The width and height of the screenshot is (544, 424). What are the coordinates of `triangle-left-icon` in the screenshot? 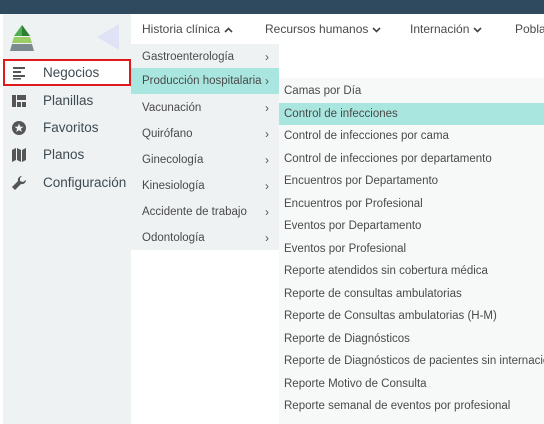 It's located at (108, 37).